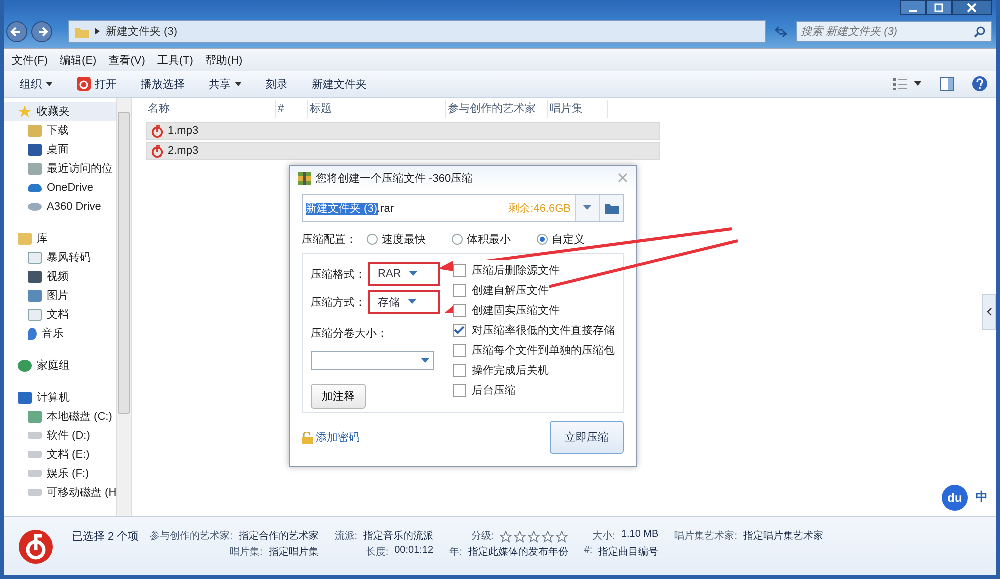 Image resolution: width=1000 pixels, height=579 pixels. I want to click on property-label: 唱片集艺术家:, so click(706, 537).